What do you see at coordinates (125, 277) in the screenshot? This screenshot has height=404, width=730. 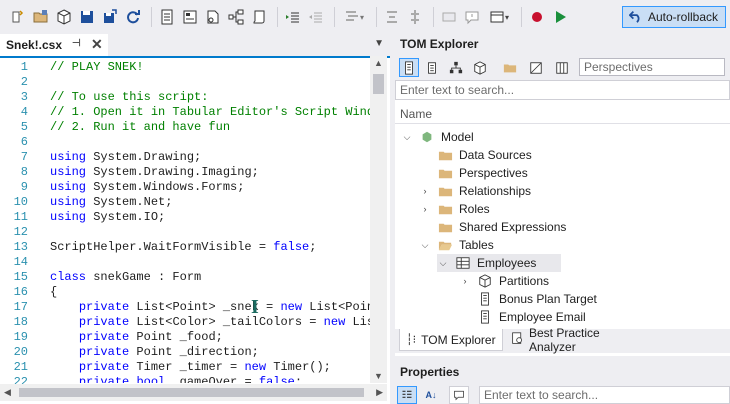 I see `code-line: class snekGame : Form` at bounding box center [125, 277].